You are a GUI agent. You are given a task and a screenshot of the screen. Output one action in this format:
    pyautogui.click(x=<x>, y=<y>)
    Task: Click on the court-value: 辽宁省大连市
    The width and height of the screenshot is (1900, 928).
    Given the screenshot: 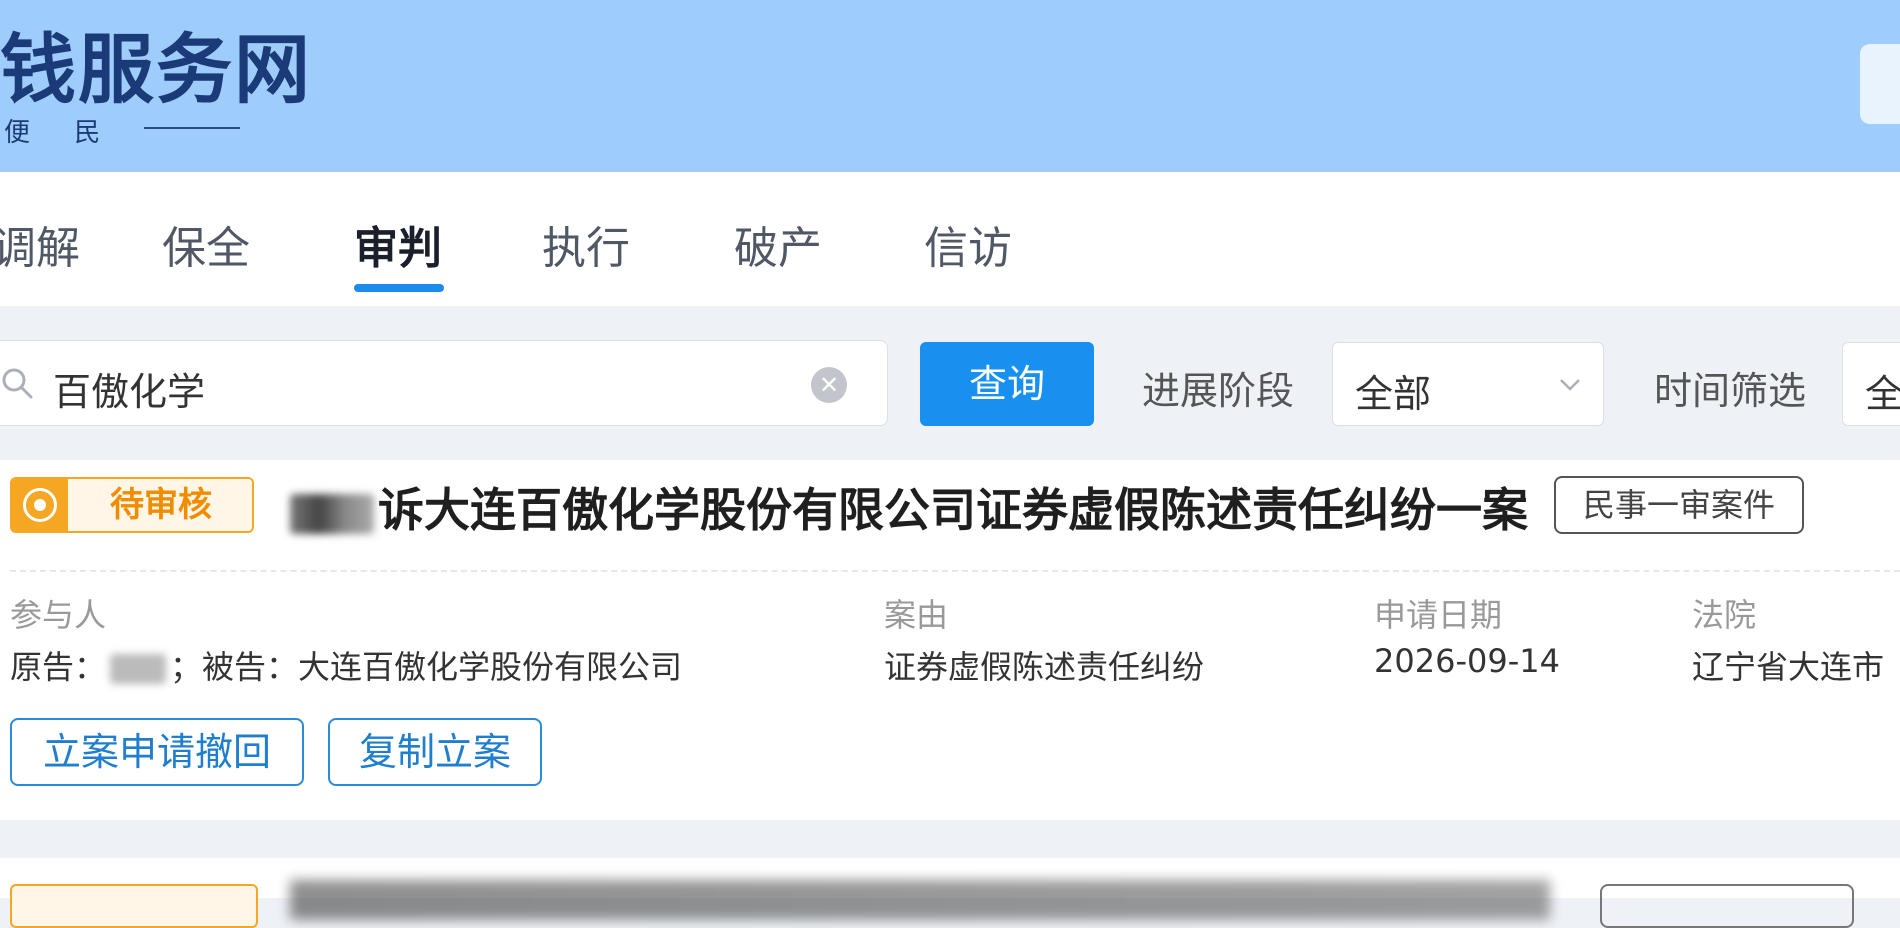 What is the action you would take?
    pyautogui.click(x=1788, y=667)
    